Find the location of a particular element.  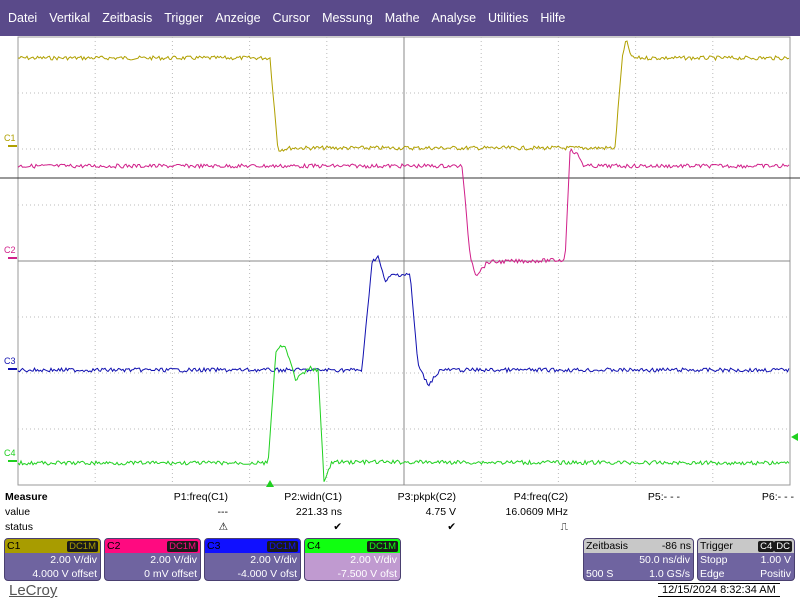

measure-p4-name: P4:freq(C2) is located at coordinates (541, 497).